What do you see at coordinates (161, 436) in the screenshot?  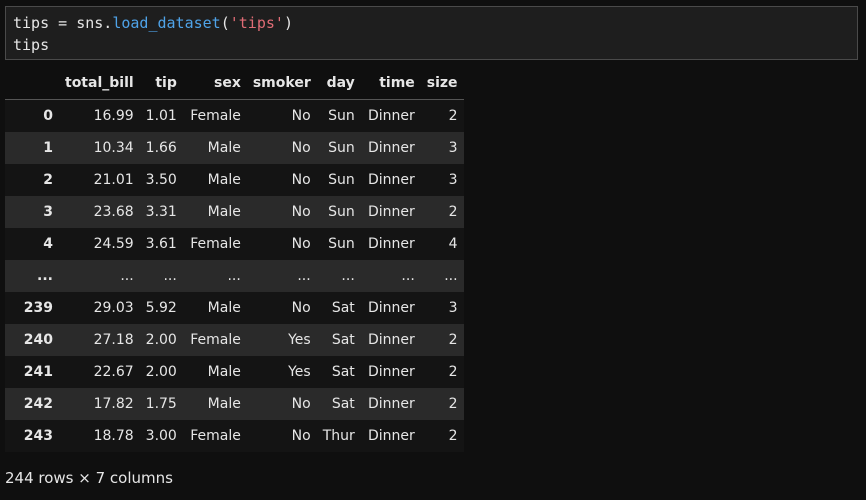 I see `cell-tip: 3.00` at bounding box center [161, 436].